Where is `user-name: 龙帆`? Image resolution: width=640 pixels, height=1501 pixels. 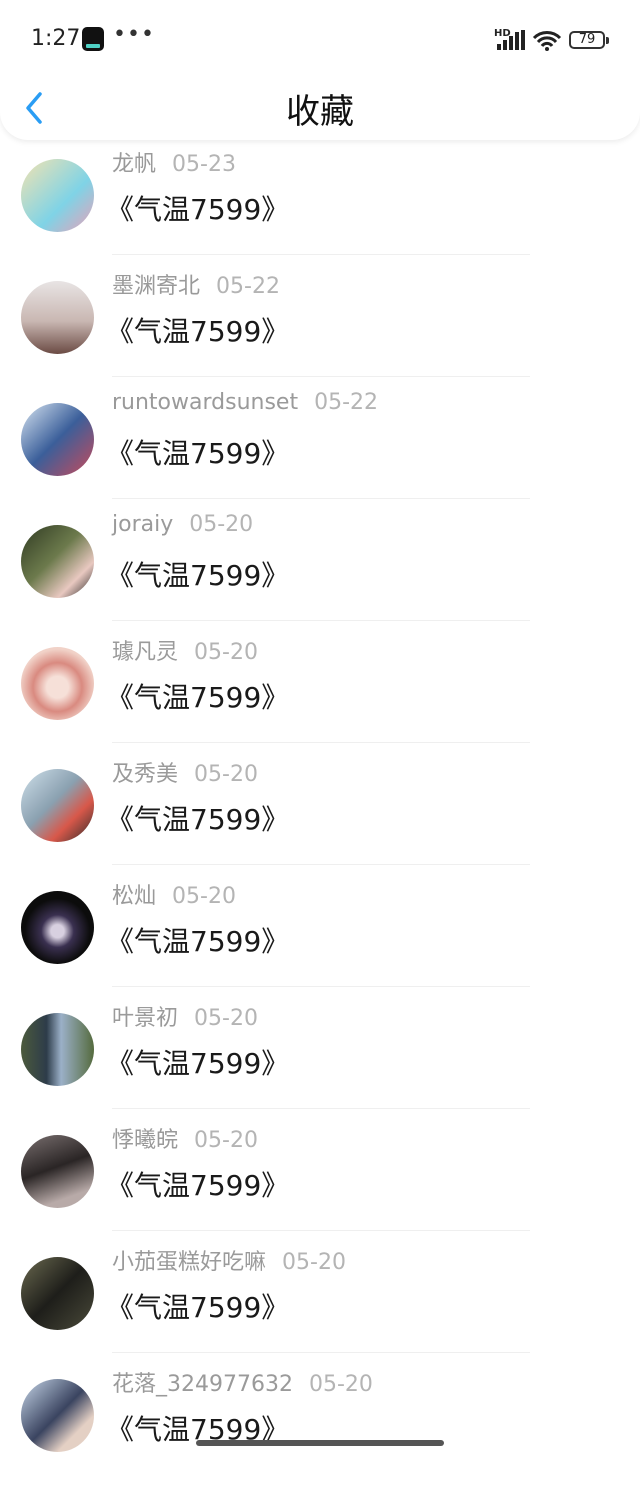
user-name: 龙帆 is located at coordinates (134, 164).